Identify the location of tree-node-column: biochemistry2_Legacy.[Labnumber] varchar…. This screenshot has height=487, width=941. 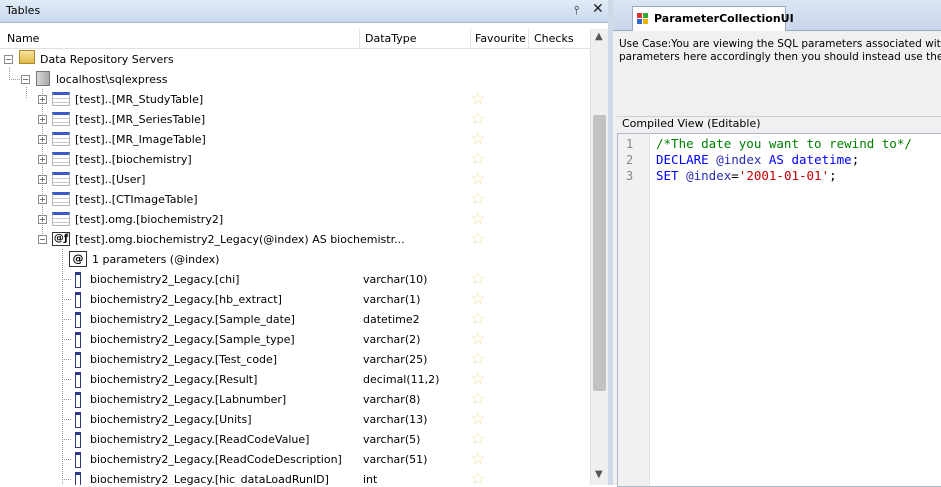
(295, 399).